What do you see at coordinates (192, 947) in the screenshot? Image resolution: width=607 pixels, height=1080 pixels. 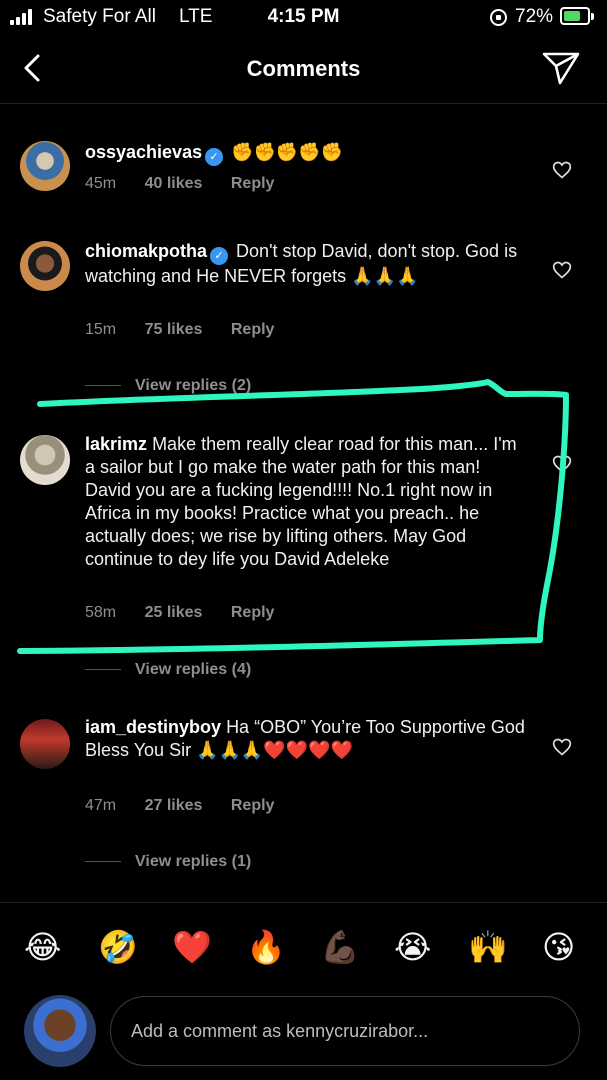 I see `quick-emoji-button: ❤️` at bounding box center [192, 947].